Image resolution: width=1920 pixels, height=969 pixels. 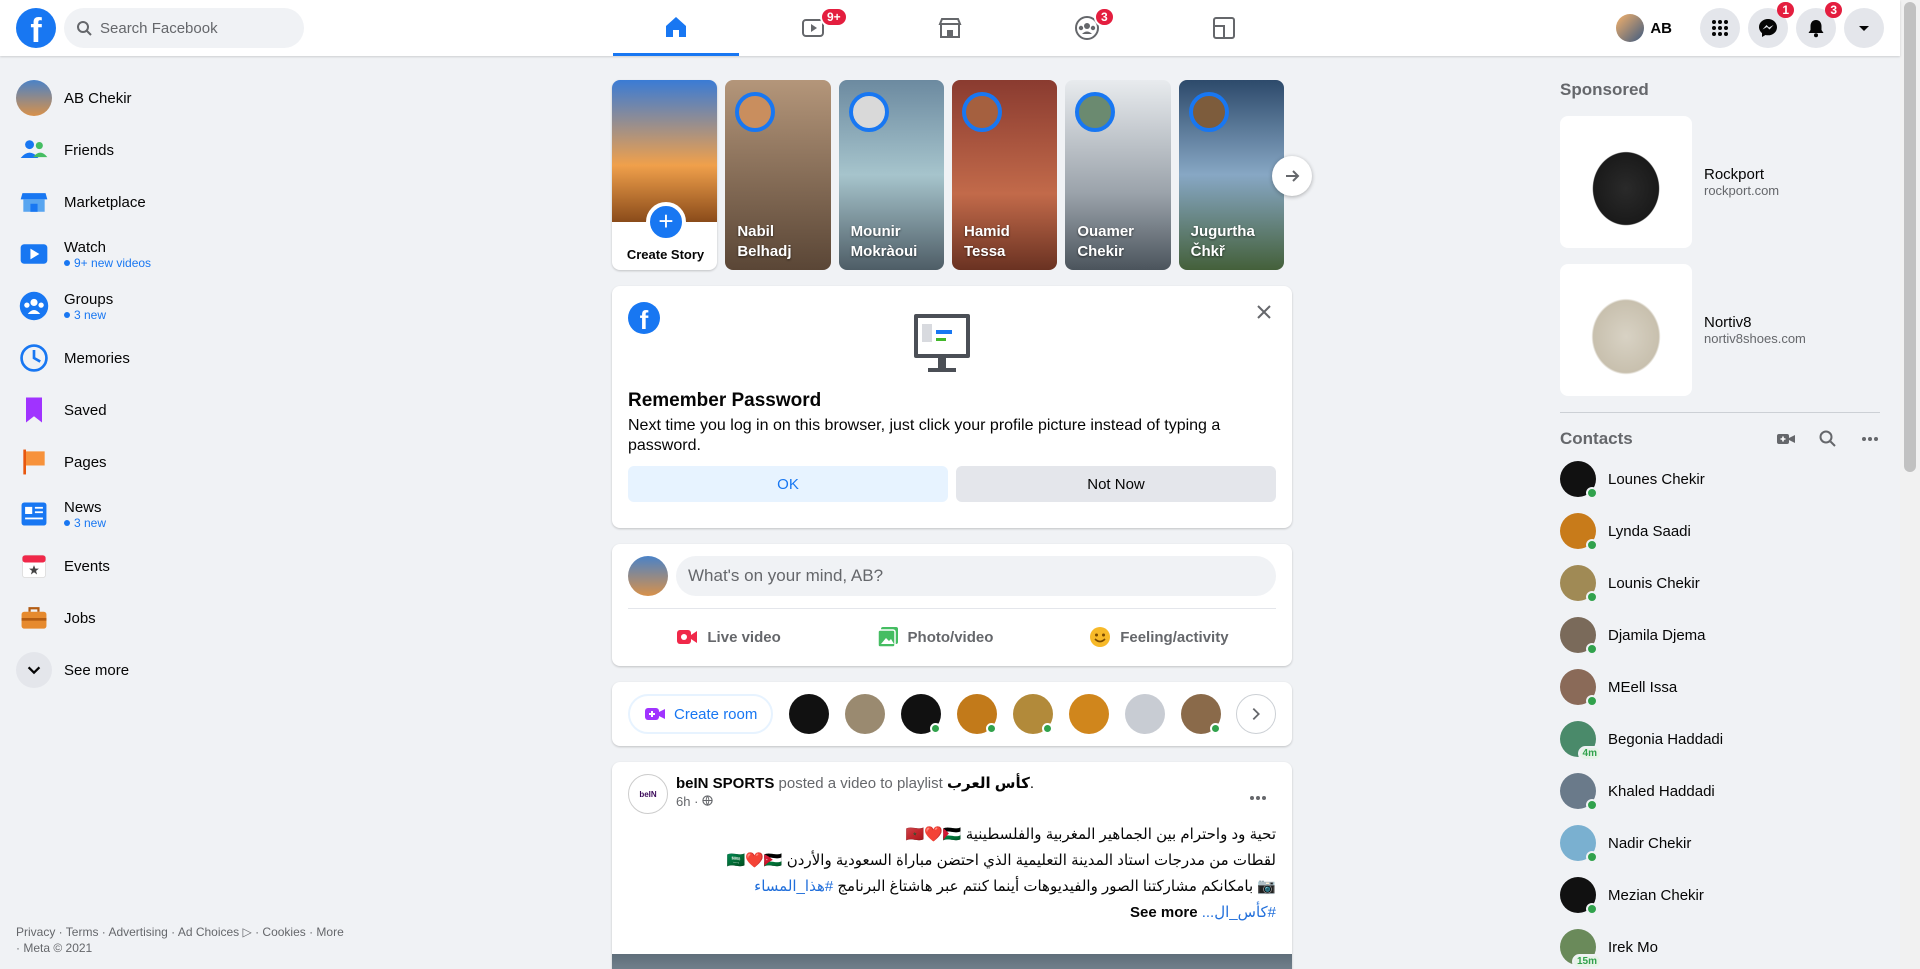 What do you see at coordinates (1910, 237) in the screenshot?
I see `scrollbar-thumb` at bounding box center [1910, 237].